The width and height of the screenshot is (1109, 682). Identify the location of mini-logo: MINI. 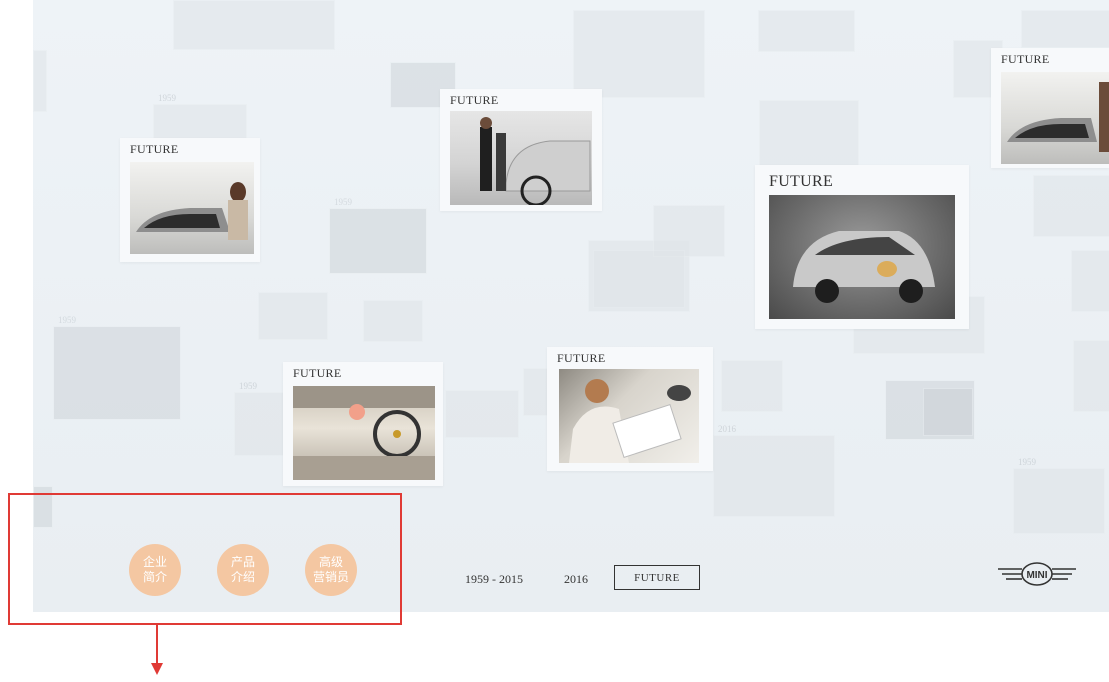
(1037, 577).